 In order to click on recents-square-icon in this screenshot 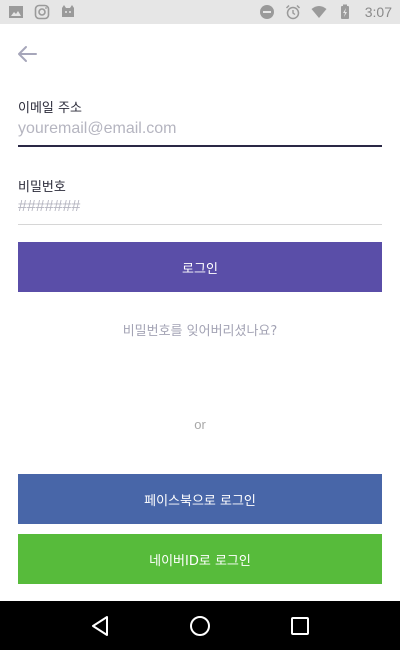, I will do `click(300, 625)`.